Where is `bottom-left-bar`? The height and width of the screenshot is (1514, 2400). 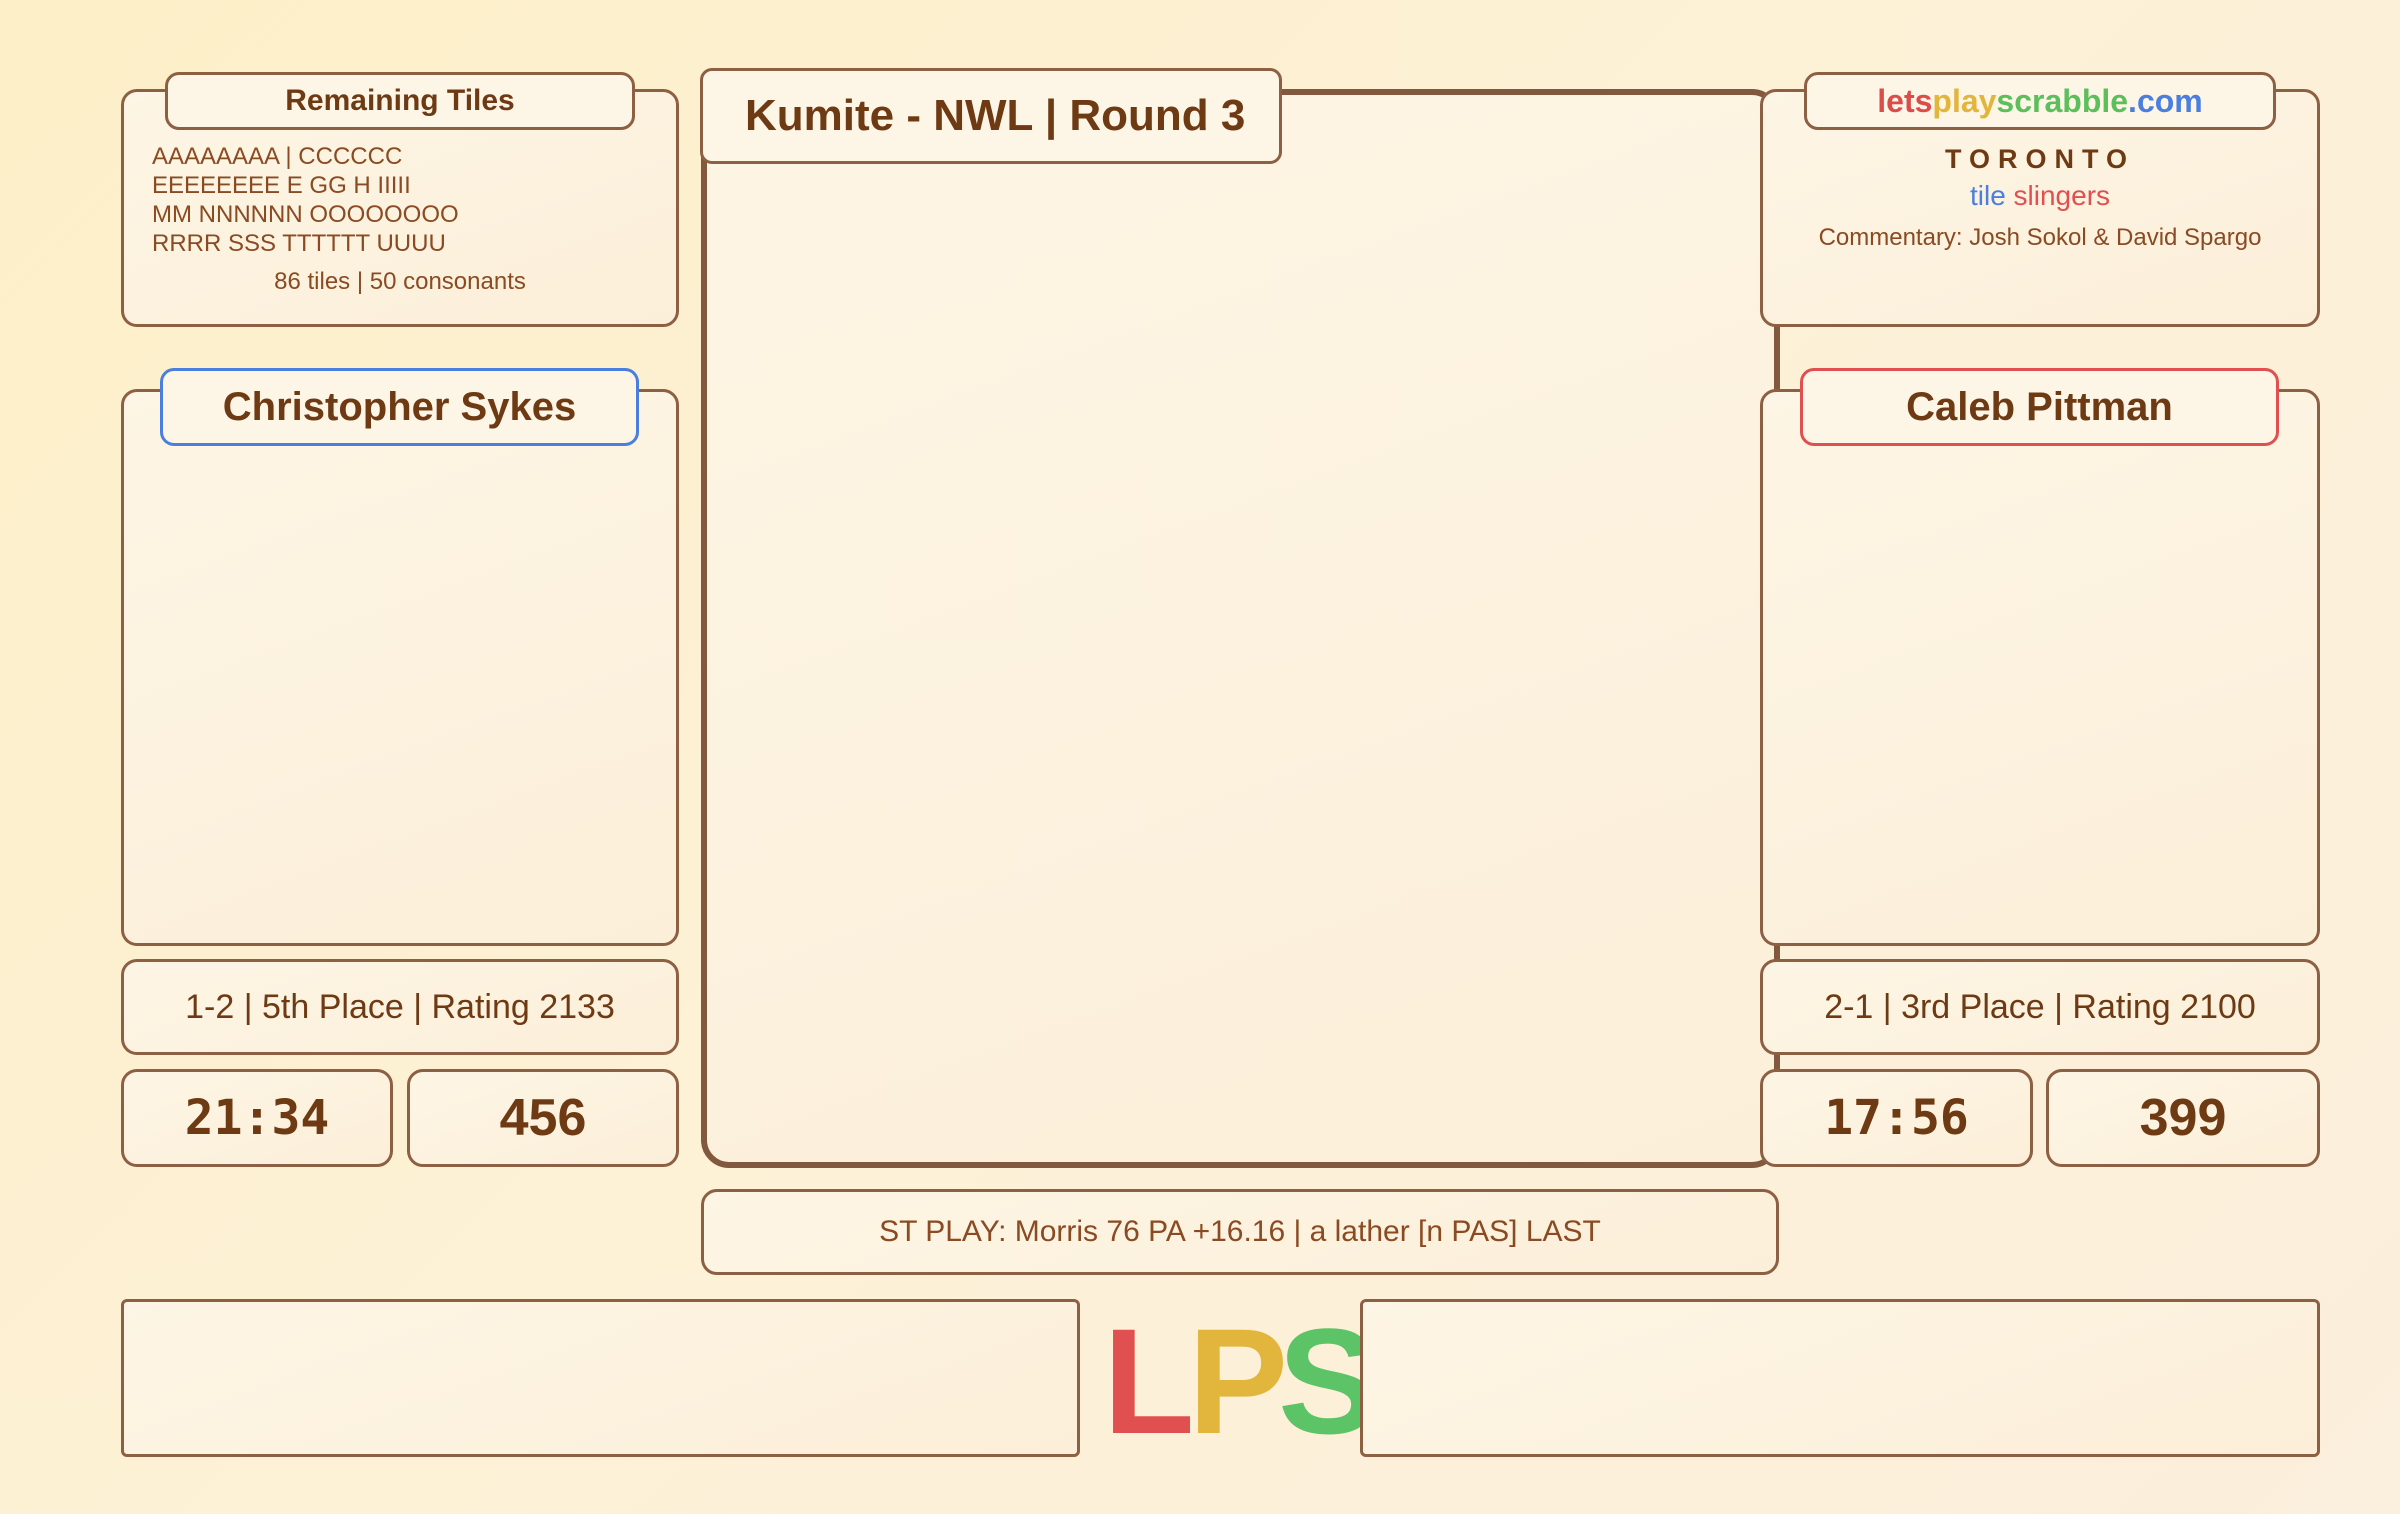
bottom-left-bar is located at coordinates (600, 1378).